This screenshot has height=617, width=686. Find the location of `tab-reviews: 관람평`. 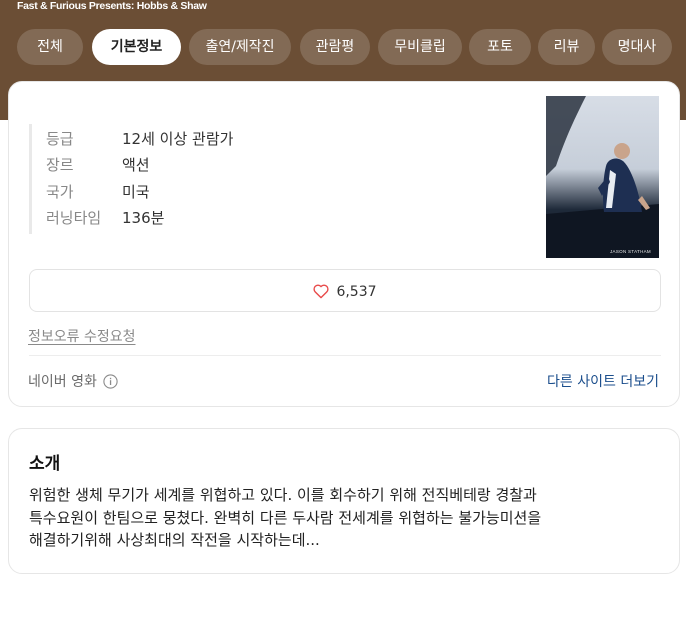

tab-reviews: 관람평 is located at coordinates (335, 47).